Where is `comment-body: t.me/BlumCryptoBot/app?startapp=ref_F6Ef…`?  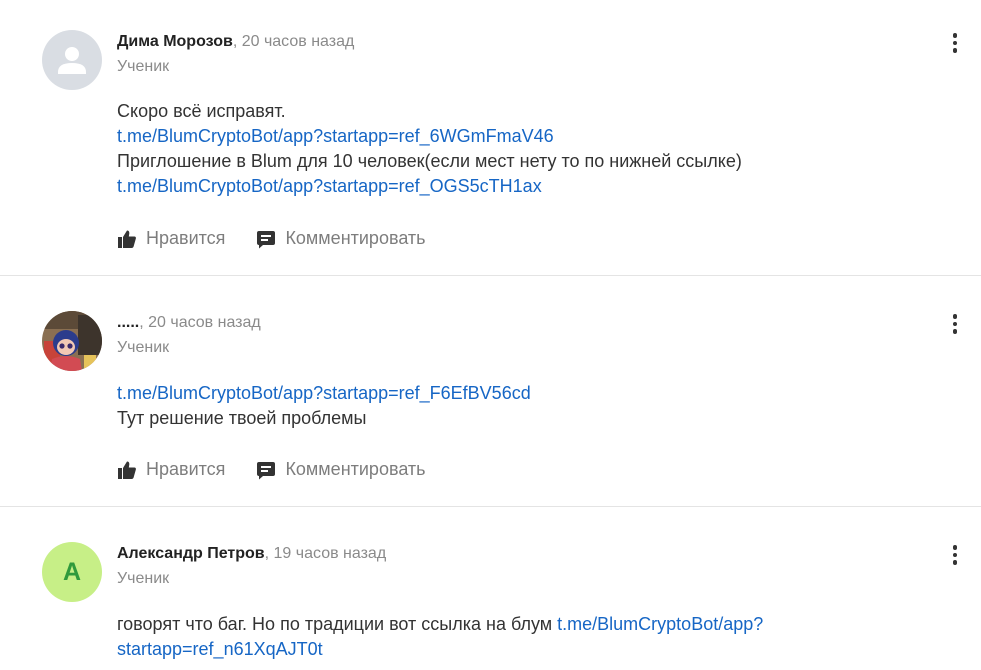
comment-body: t.me/BlumCryptoBot/app?startapp=ref_F6Ef… is located at coordinates (507, 406).